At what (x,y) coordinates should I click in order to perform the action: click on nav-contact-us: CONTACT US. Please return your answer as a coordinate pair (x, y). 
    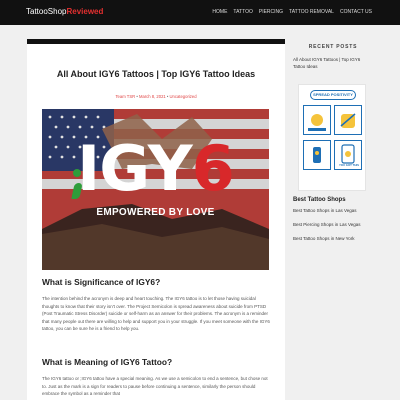
    Looking at the image, I should click on (356, 12).